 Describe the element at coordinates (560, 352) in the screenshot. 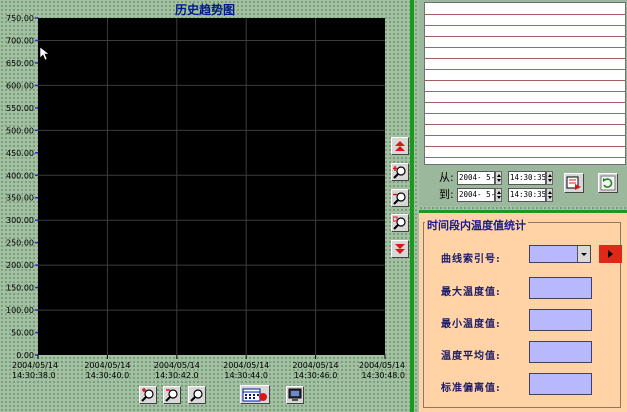

I see `avg-temp-field` at that location.